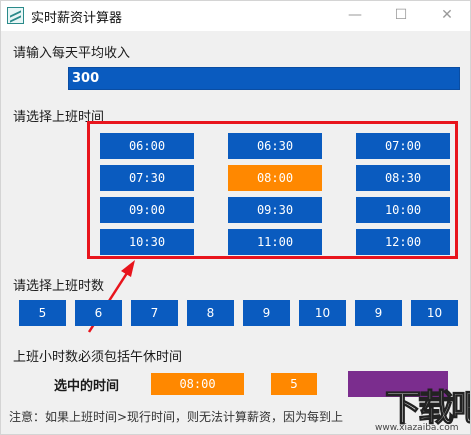 This screenshot has width=471, height=435. I want to click on hours-note: 上班小时数必须包括午休时间, so click(98, 357).